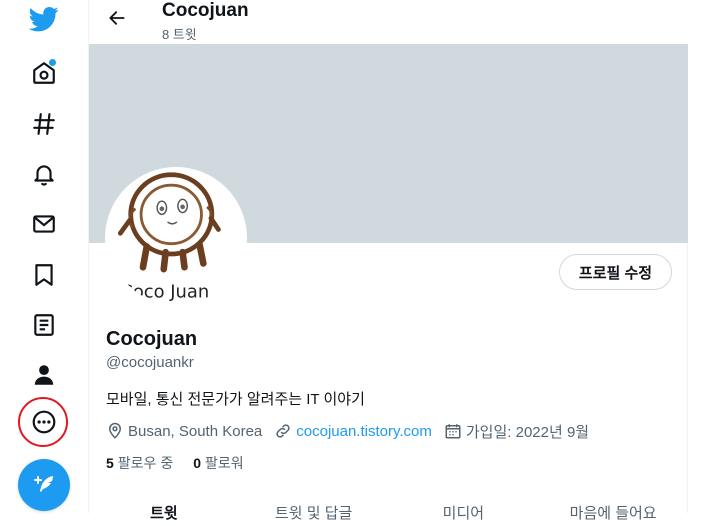  What do you see at coordinates (152, 339) in the screenshot?
I see `profile-name: Cocojuan` at bounding box center [152, 339].